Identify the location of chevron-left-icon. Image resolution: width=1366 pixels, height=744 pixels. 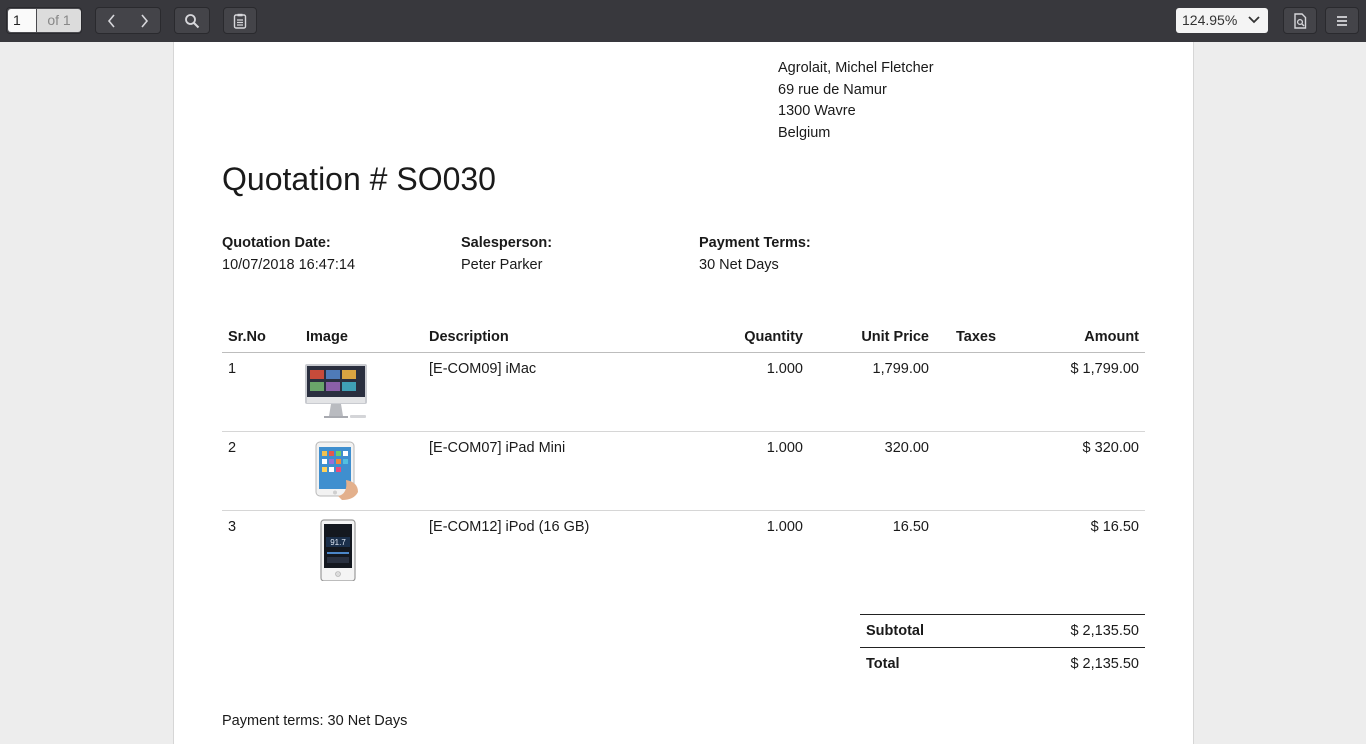
(111, 20).